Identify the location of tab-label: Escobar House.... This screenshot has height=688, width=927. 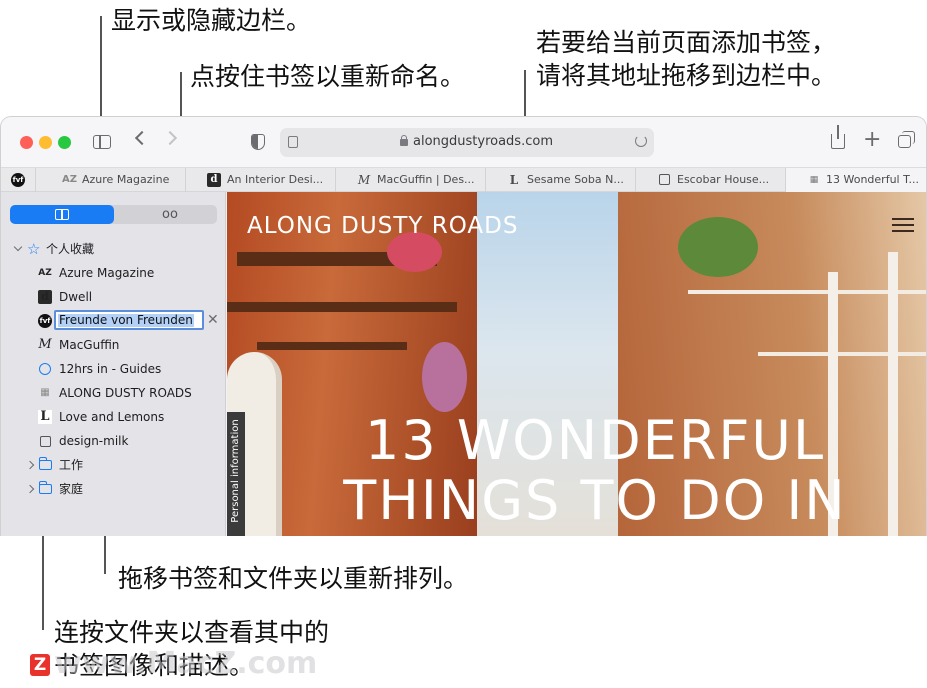
(723, 179).